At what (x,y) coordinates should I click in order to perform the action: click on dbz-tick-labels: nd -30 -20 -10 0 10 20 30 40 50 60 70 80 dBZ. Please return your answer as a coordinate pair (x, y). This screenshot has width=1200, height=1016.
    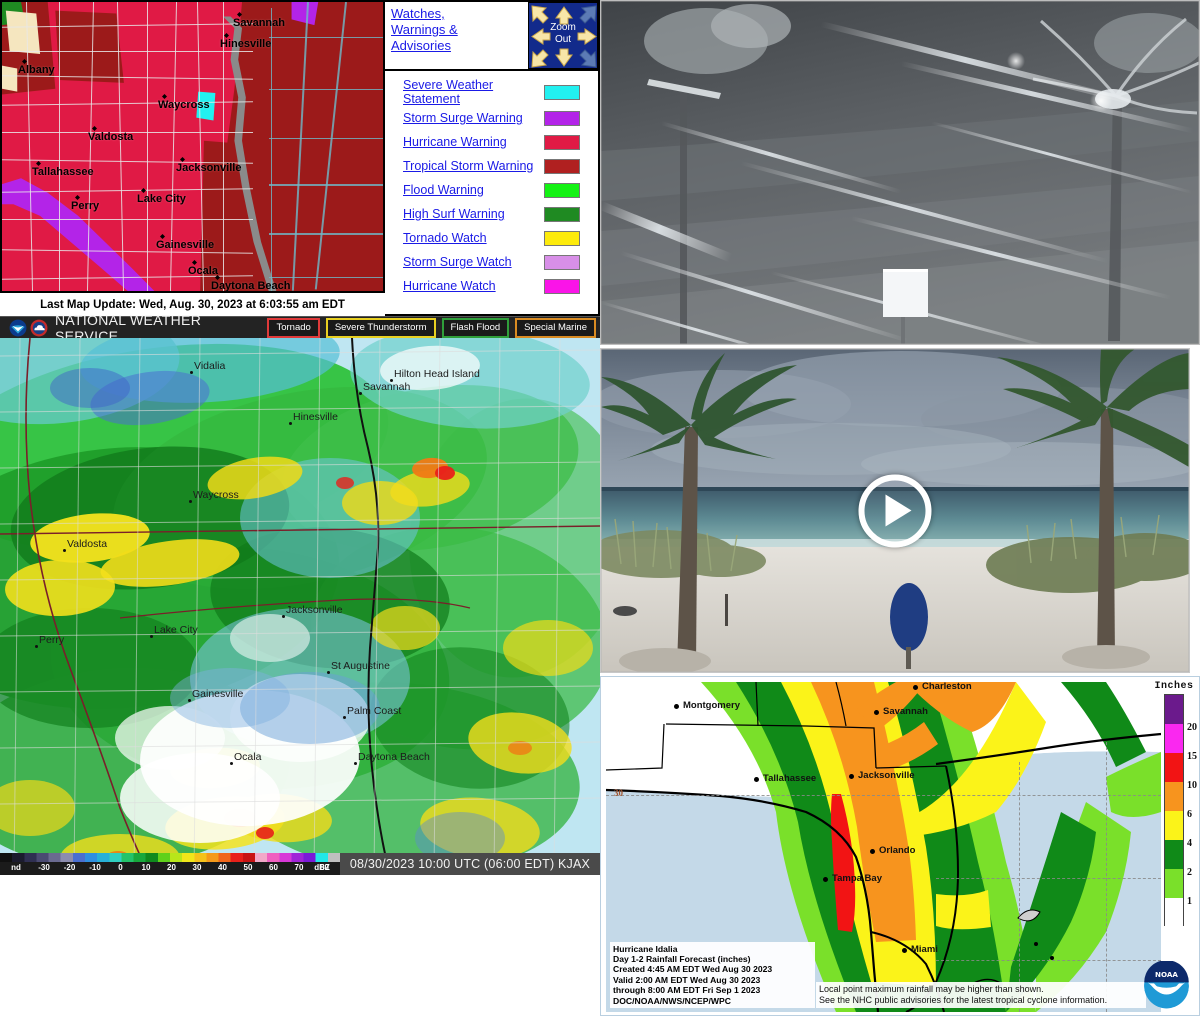
    Looking at the image, I should click on (170, 868).